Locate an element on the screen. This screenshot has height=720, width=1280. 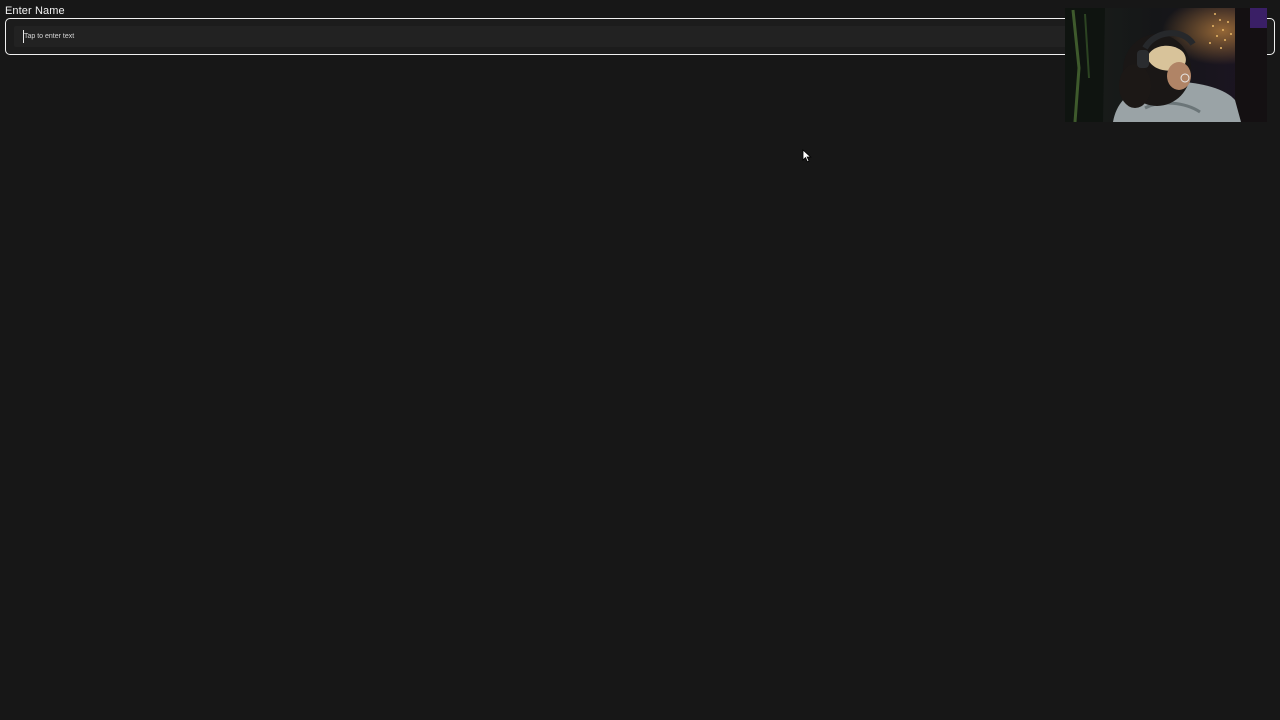
mouse-cursor-icon is located at coordinates (807, 156).